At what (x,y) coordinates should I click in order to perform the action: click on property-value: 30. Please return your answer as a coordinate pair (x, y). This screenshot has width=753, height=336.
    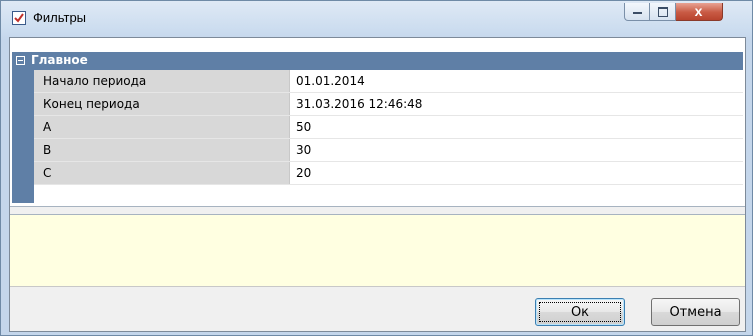
    Looking at the image, I should click on (517, 150).